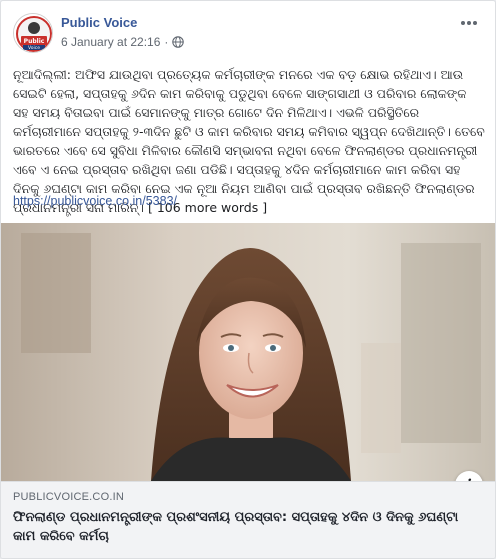 This screenshot has width=496, height=559. Describe the element at coordinates (95, 201) in the screenshot. I see `post-url-link: https://publicvoice.co.in/5383/` at that location.